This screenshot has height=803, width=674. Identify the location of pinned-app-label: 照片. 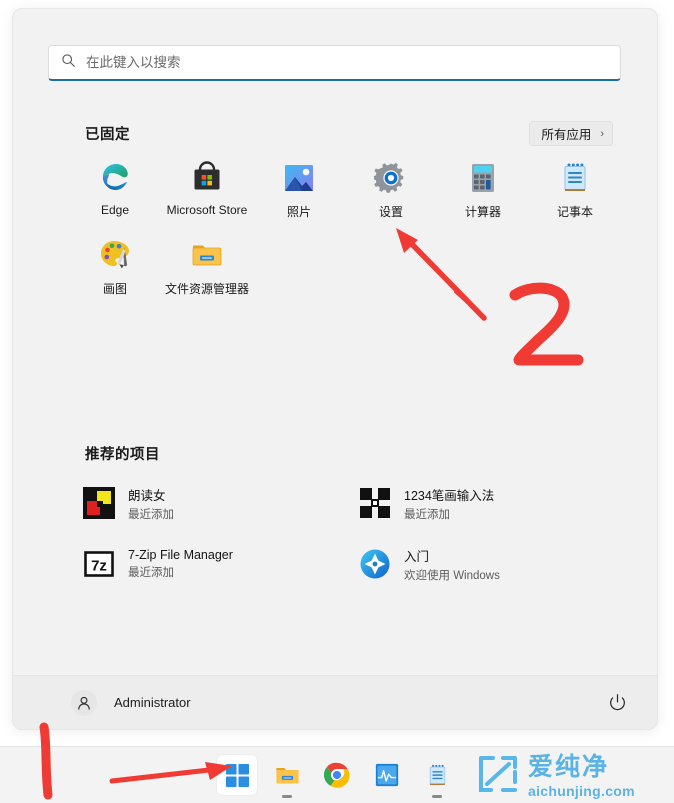
(298, 212).